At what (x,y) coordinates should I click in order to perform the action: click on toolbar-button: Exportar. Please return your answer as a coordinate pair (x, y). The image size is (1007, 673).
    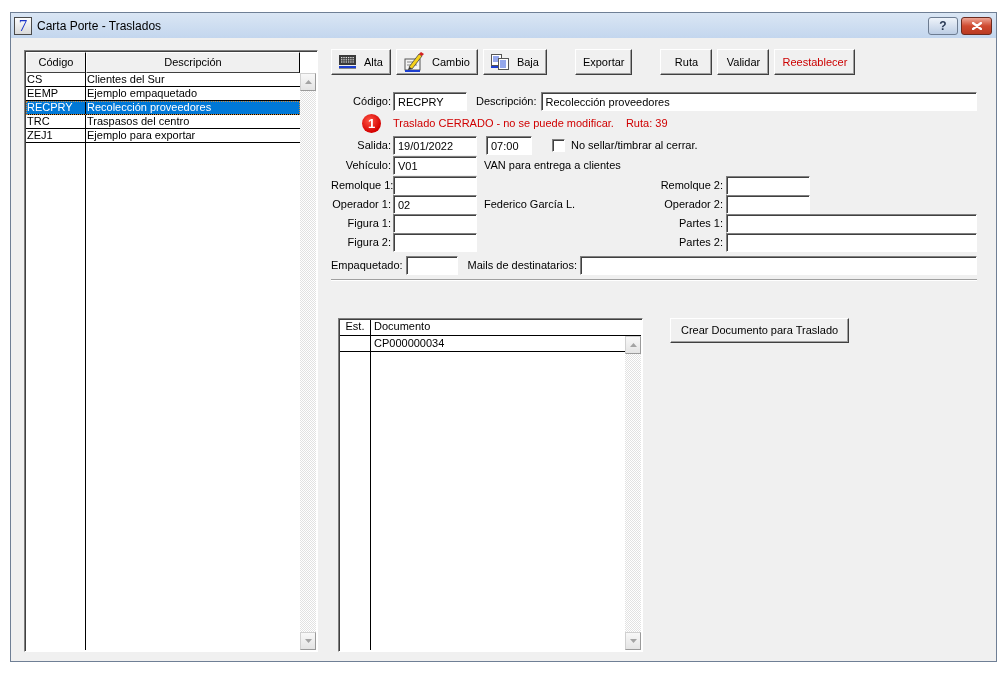
    Looking at the image, I should click on (603, 62).